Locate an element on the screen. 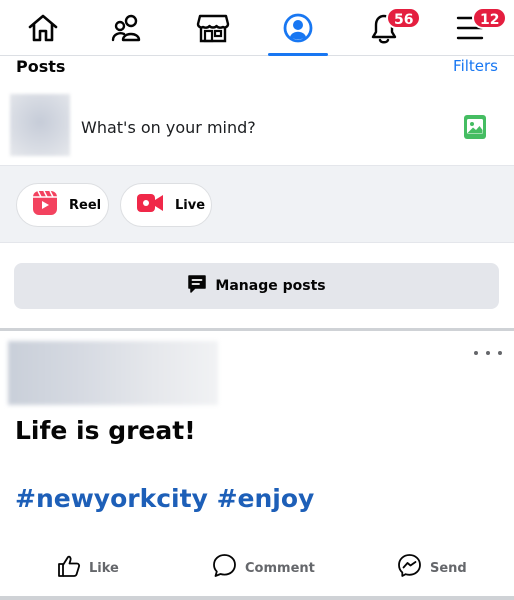 The image size is (514, 600). marketplace-icon is located at coordinates (213, 28).